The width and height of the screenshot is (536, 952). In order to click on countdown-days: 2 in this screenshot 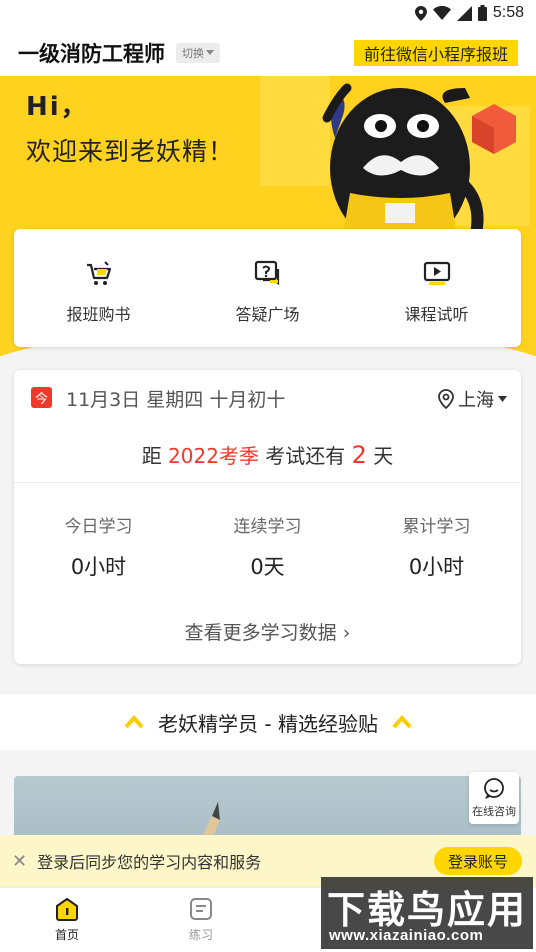, I will do `click(359, 455)`.